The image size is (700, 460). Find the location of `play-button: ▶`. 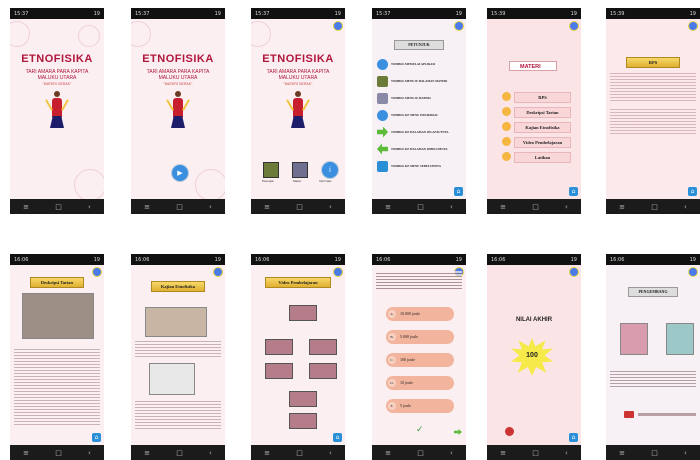

play-button: ▶ is located at coordinates (180, 173).